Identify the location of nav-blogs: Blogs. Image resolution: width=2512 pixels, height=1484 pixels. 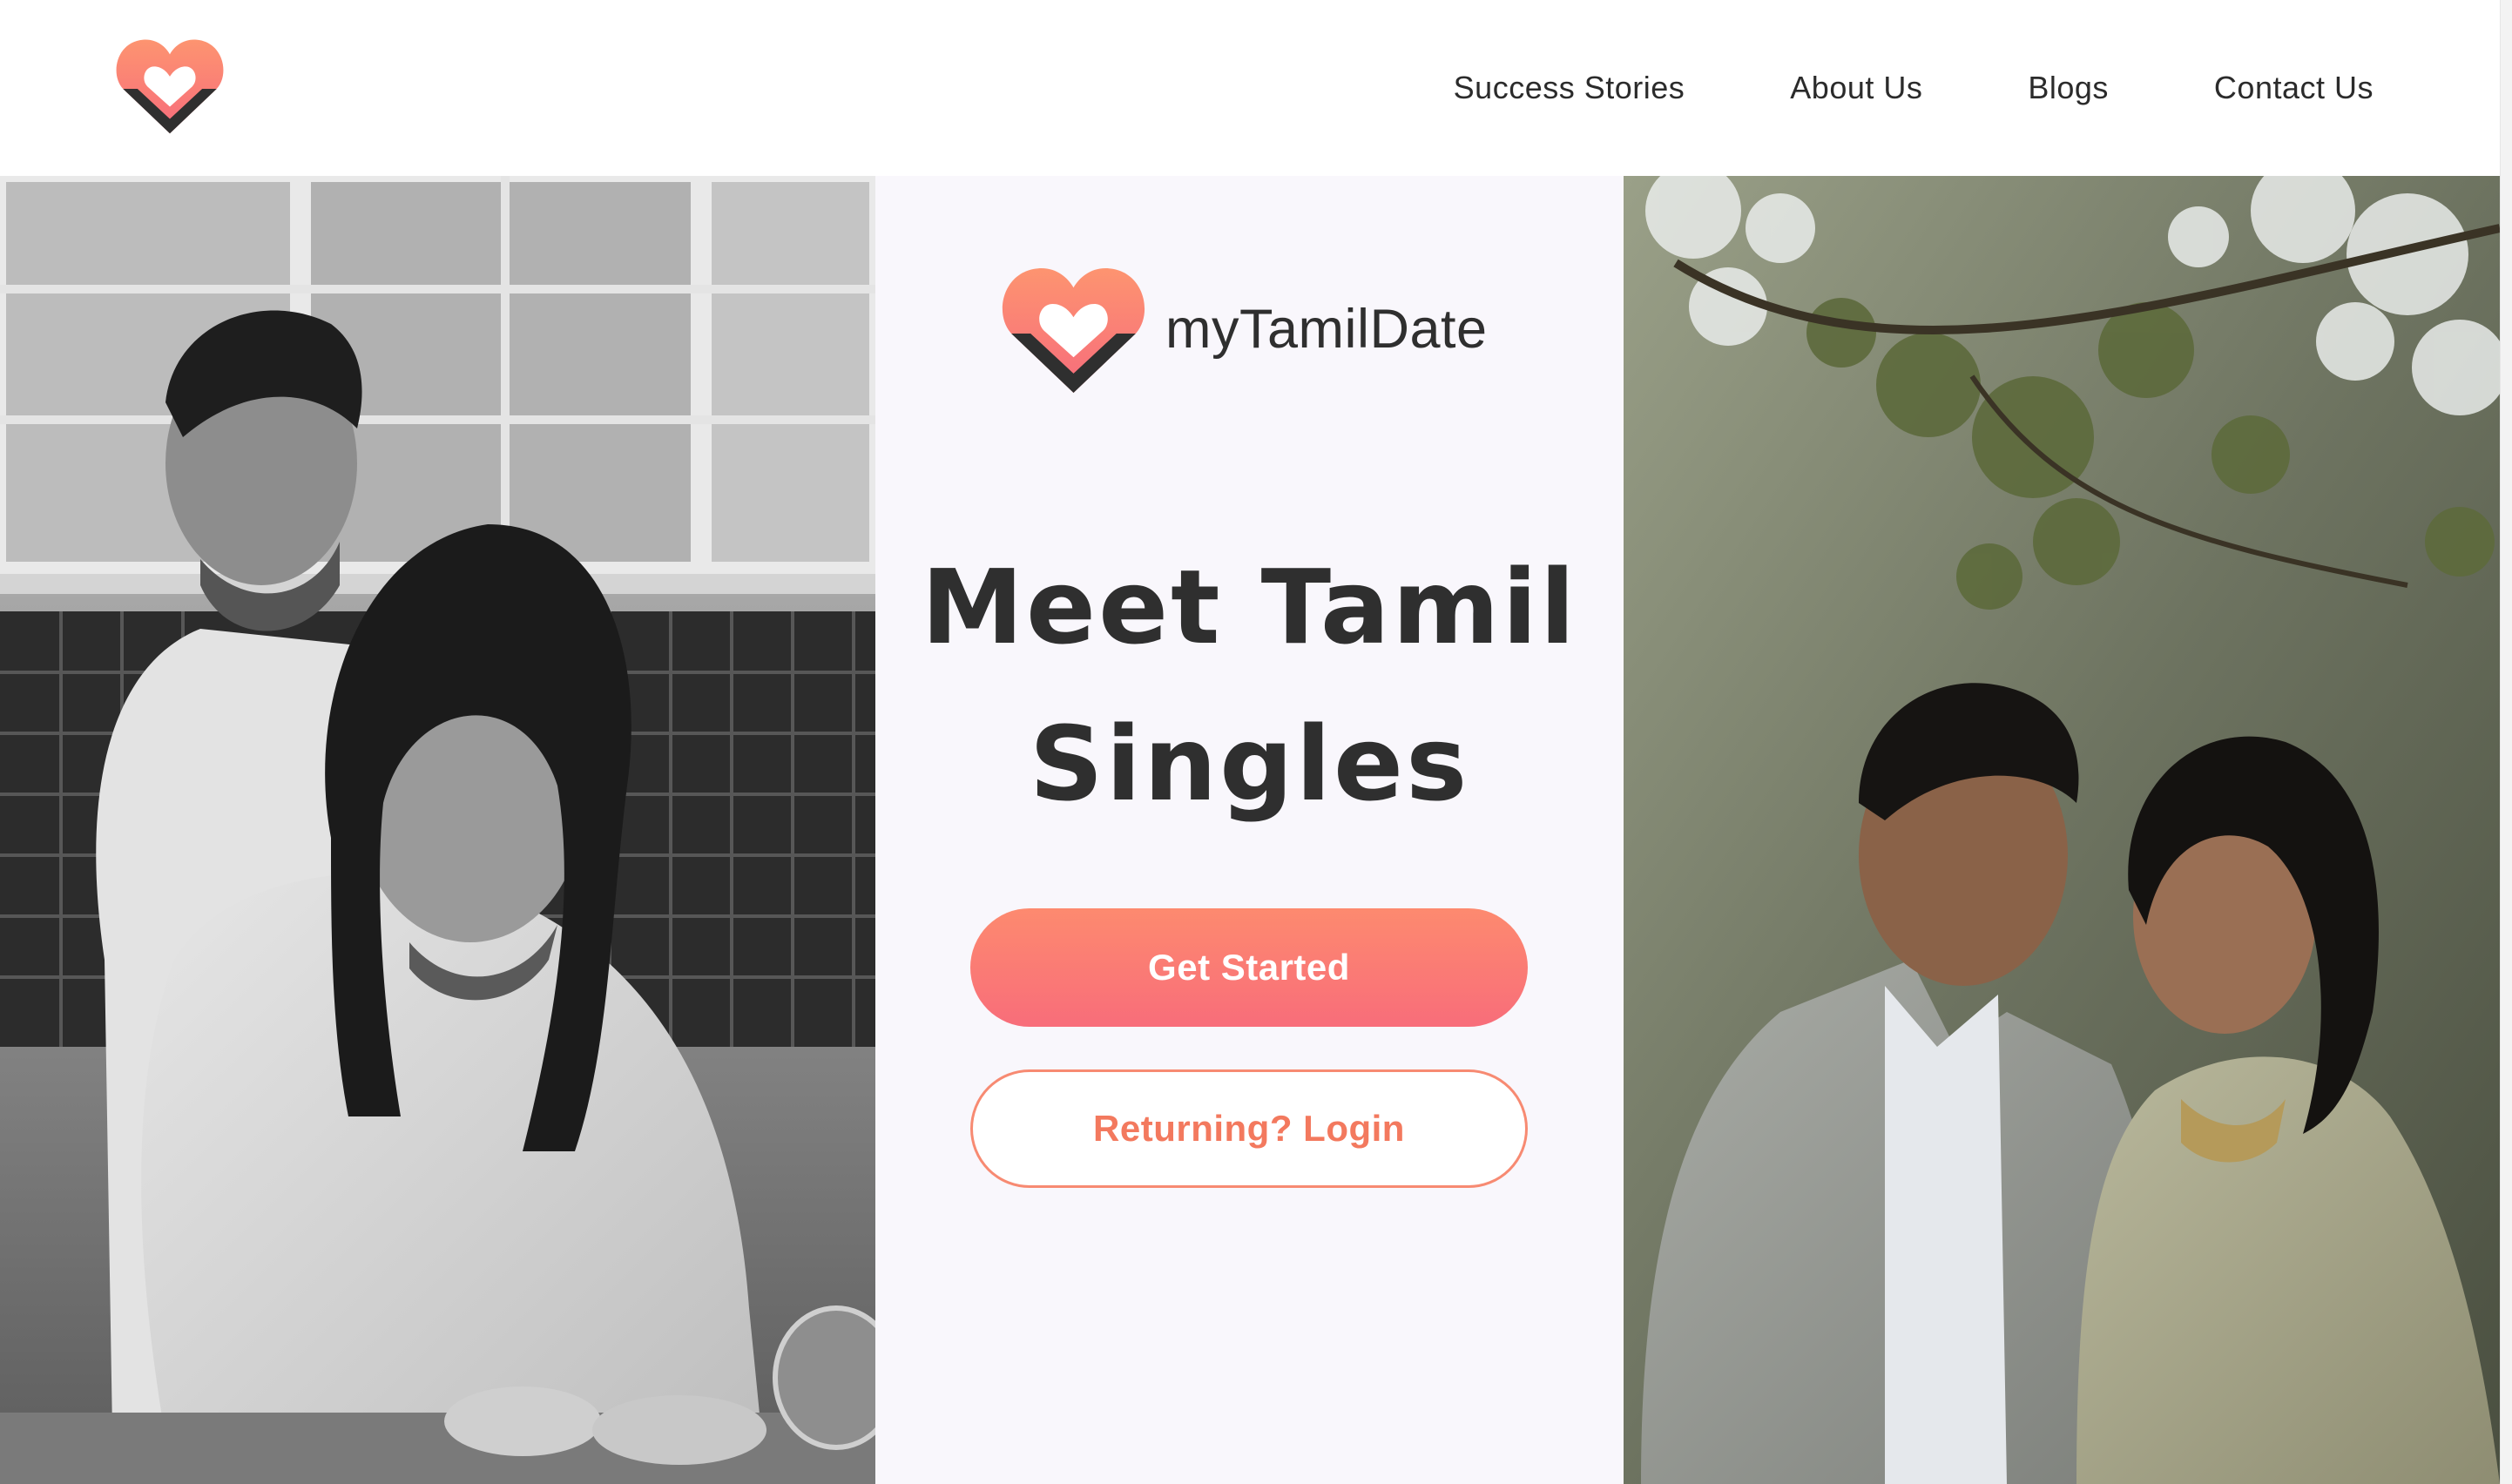
(2068, 88).